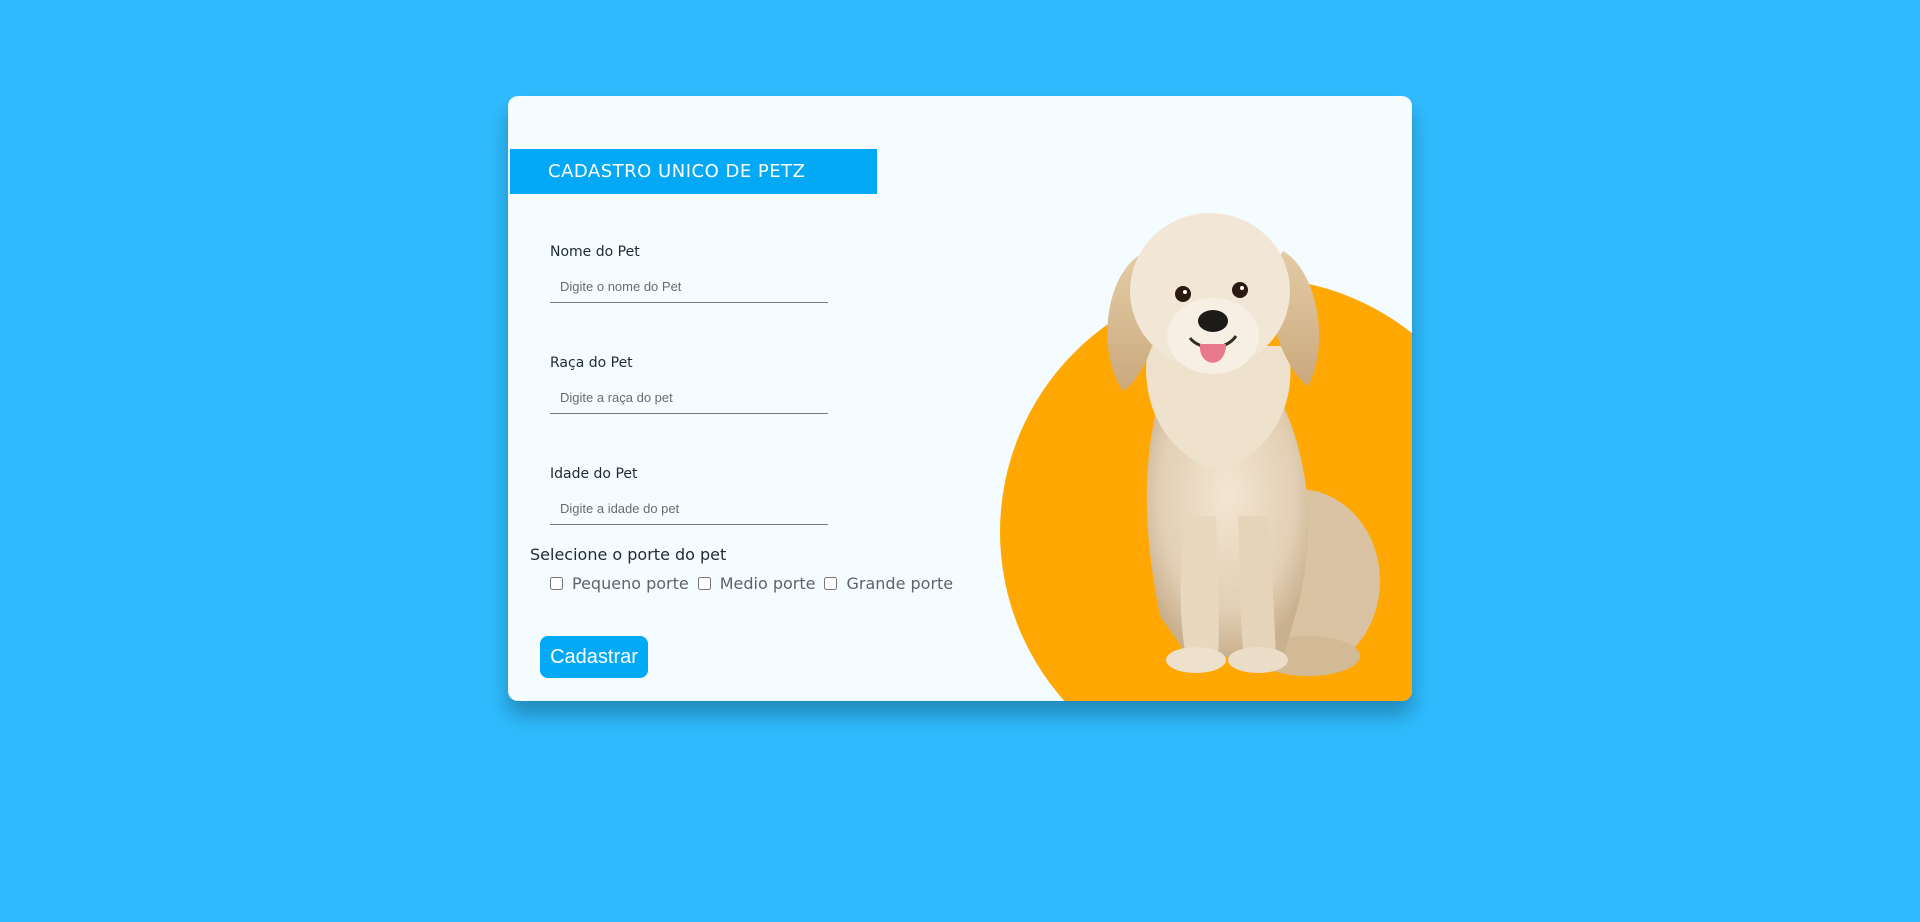  I want to click on pet-name-label: Nome do Pet, so click(595, 252).